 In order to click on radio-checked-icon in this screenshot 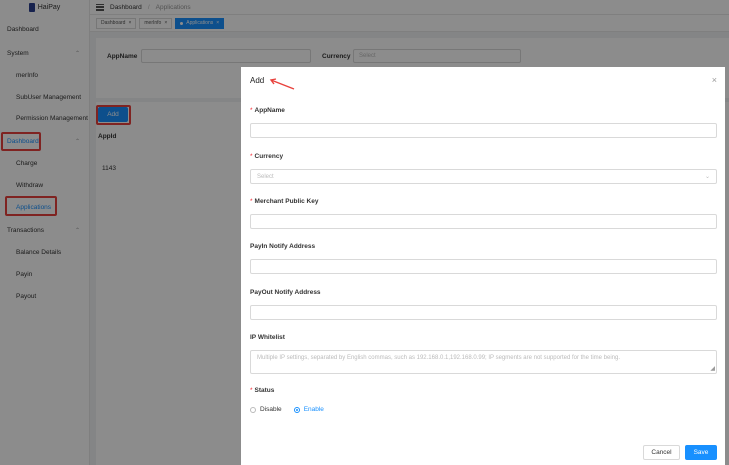, I will do `click(296, 409)`.